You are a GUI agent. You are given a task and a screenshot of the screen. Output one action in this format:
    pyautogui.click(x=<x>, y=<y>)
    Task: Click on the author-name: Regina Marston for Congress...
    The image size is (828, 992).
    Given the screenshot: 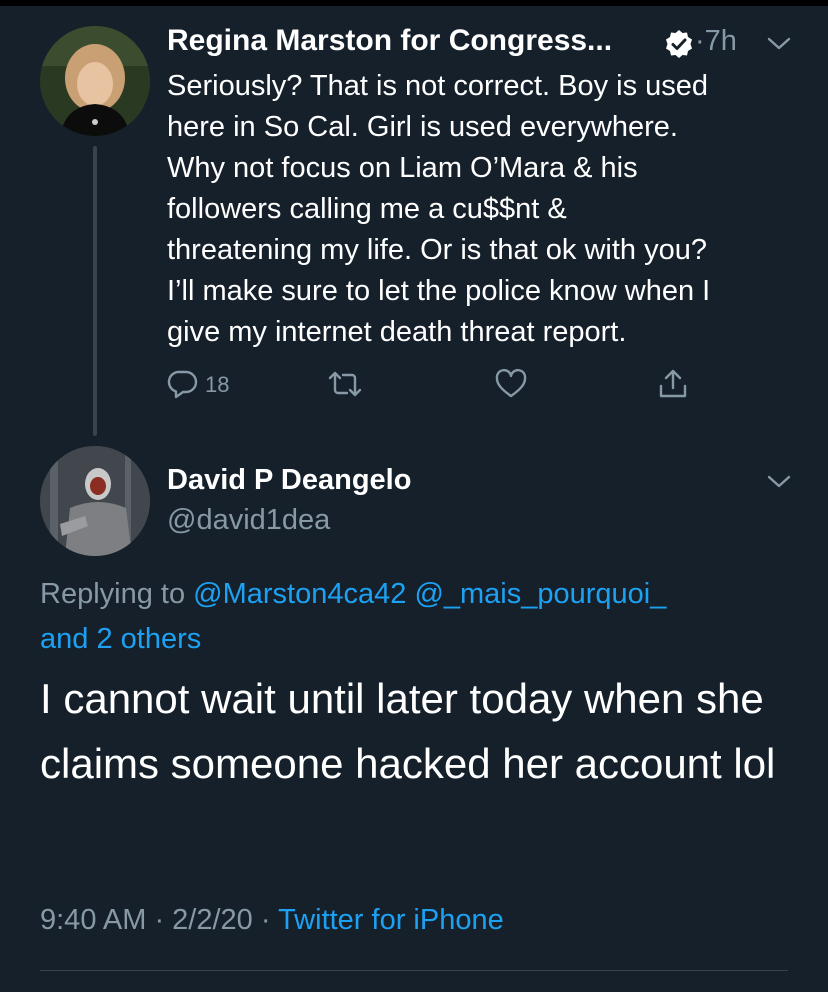 What is the action you would take?
    pyautogui.click(x=389, y=41)
    